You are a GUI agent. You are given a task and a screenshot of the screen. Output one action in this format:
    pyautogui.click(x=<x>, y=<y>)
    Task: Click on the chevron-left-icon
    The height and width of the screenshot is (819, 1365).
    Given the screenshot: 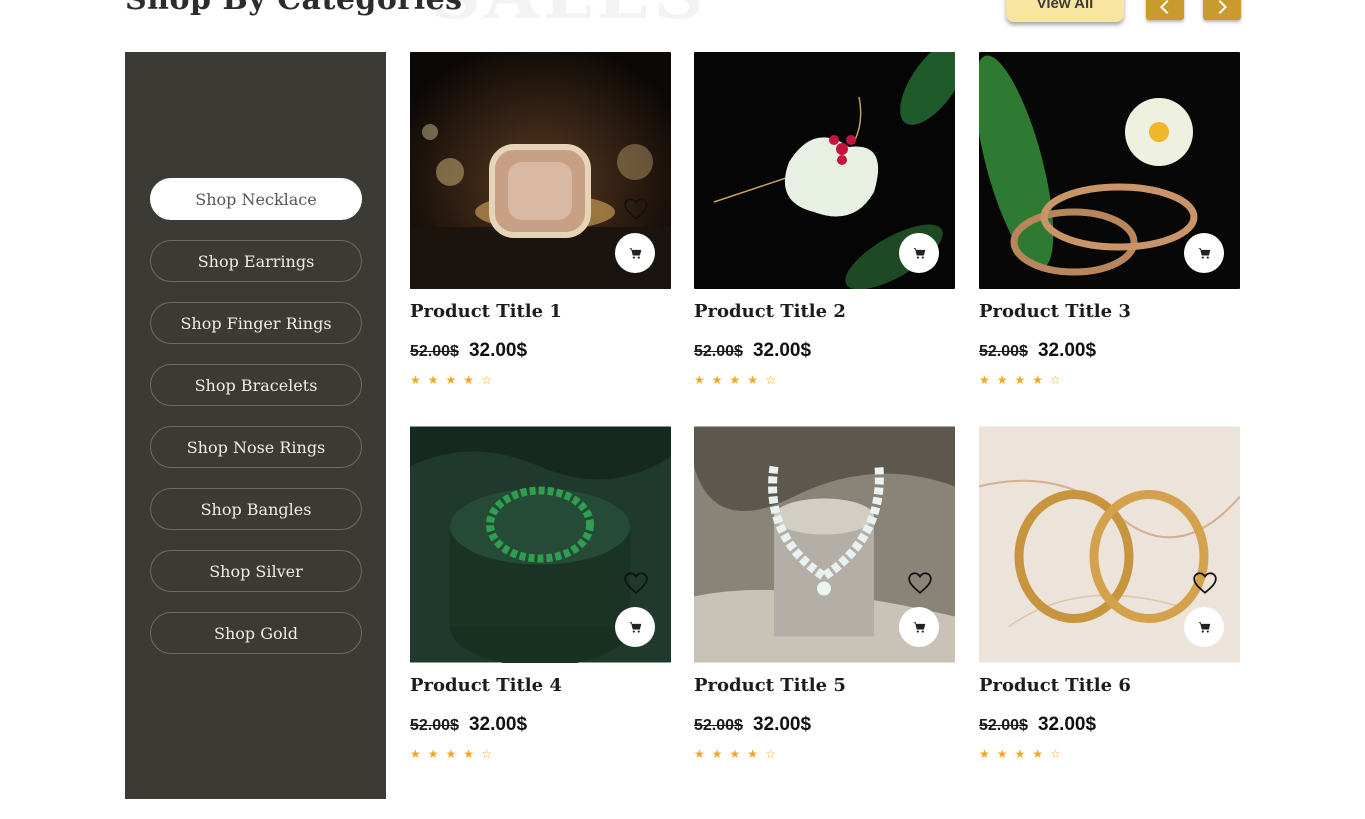 What is the action you would take?
    pyautogui.click(x=1164, y=7)
    